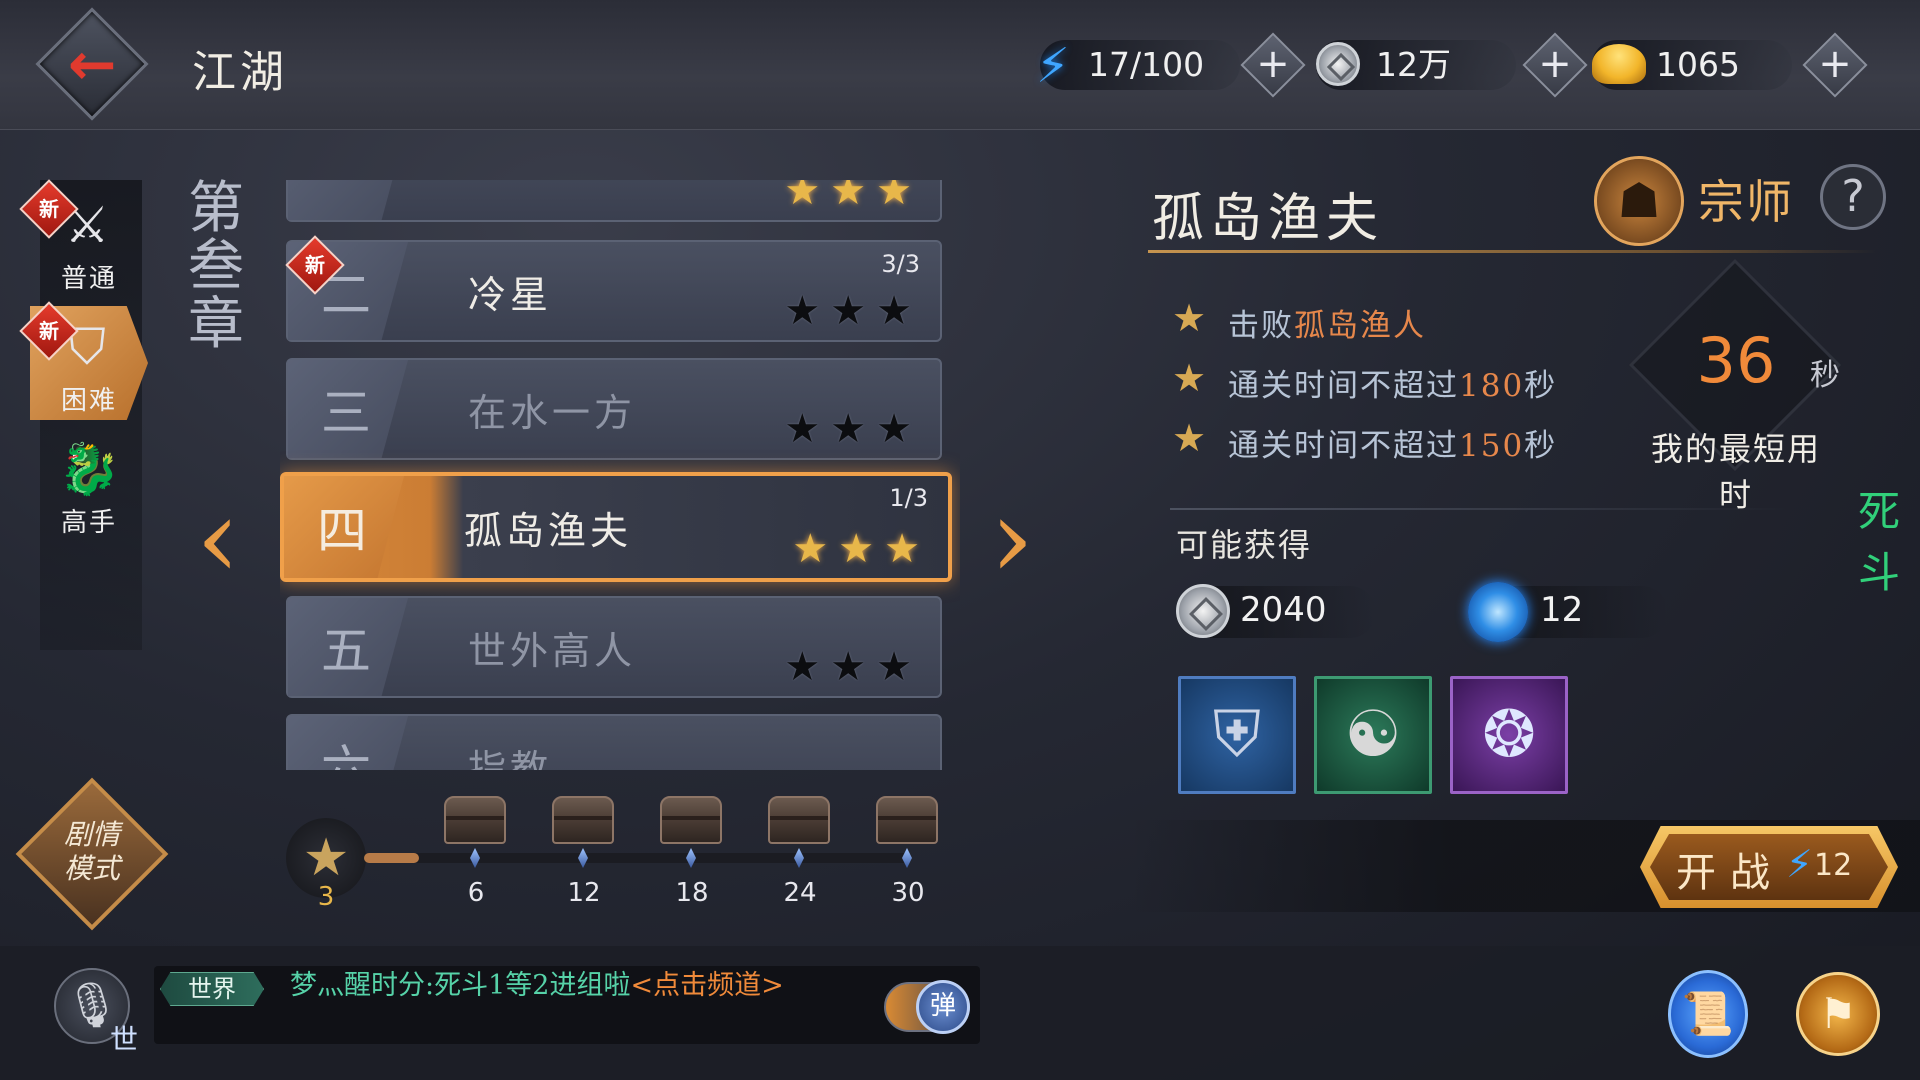 Image resolution: width=1920 pixels, height=1080 pixels. What do you see at coordinates (1513, 251) in the screenshot?
I see `title-divider` at bounding box center [1513, 251].